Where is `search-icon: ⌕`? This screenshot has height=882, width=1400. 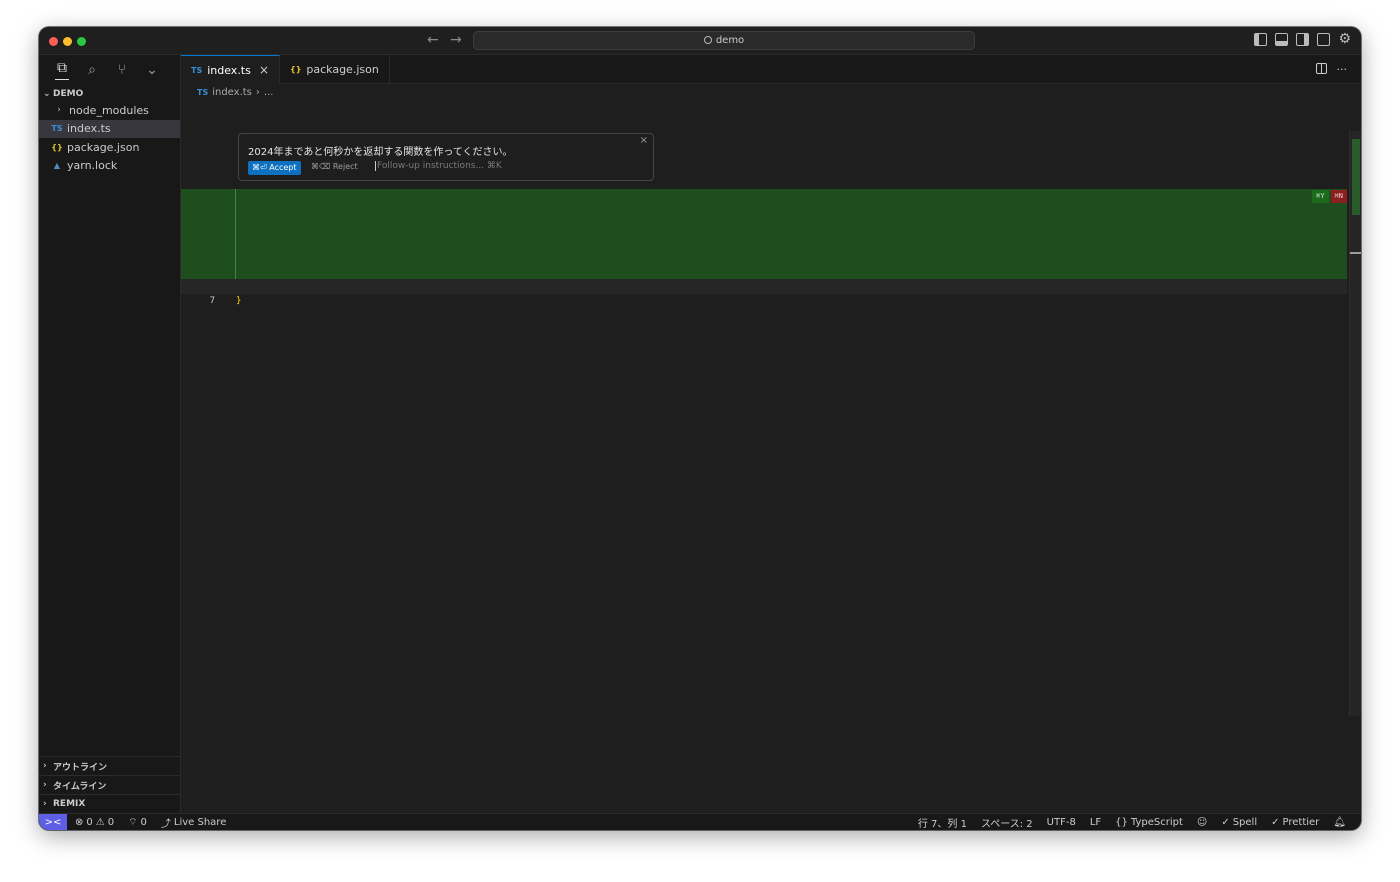 search-icon: ⌕ is located at coordinates (92, 70).